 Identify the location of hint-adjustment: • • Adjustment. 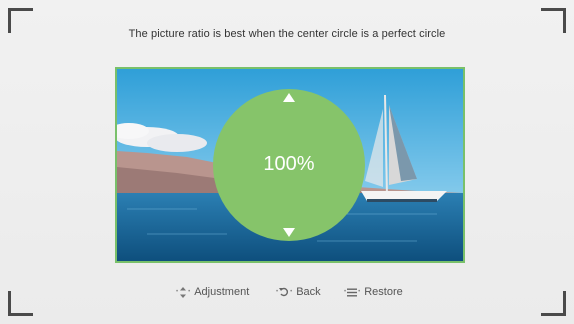
(212, 292).